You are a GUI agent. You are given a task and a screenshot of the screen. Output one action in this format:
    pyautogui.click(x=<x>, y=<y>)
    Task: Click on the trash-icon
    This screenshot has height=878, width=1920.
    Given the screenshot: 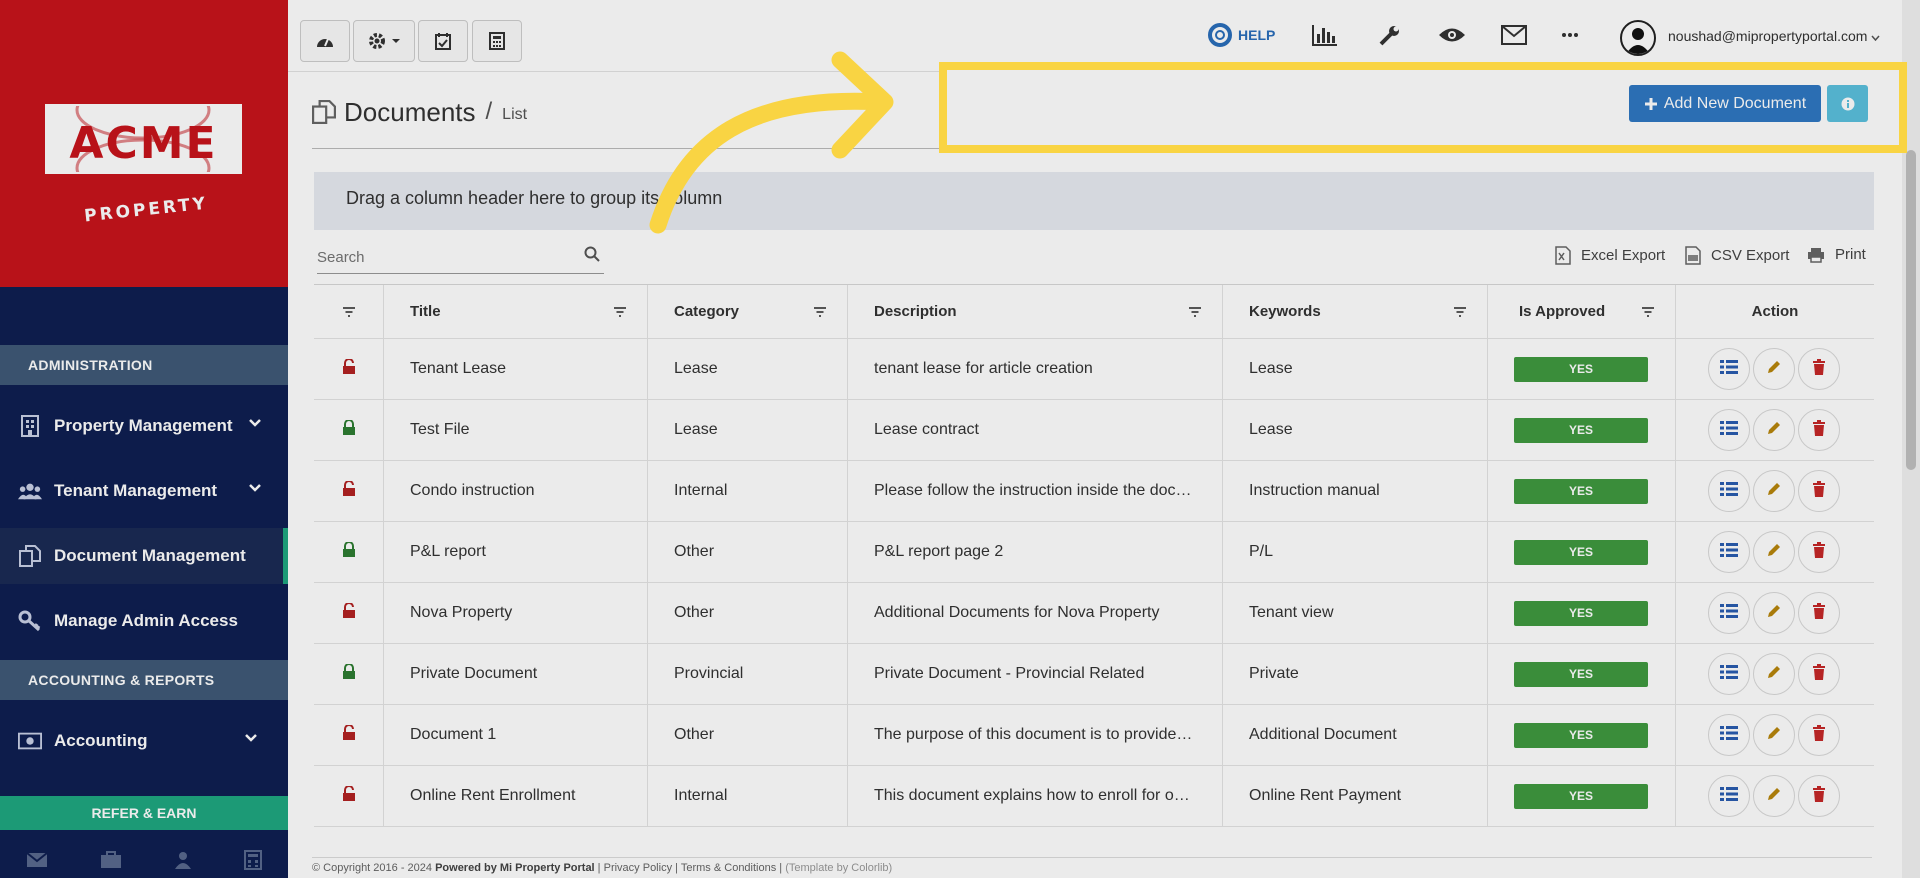 What is the action you would take?
    pyautogui.click(x=1819, y=613)
    